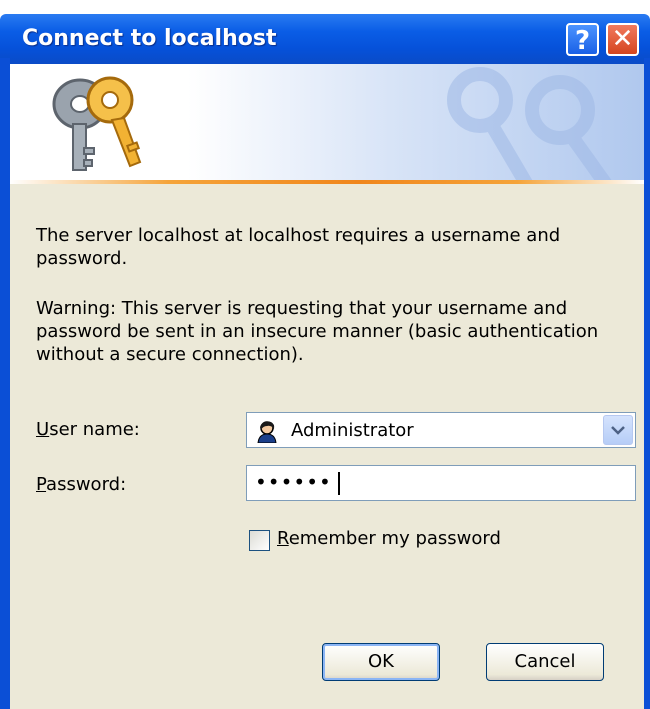 Image resolution: width=650 pixels, height=709 pixels. Describe the element at coordinates (259, 540) in the screenshot. I see `remember-password-checkbox` at that location.